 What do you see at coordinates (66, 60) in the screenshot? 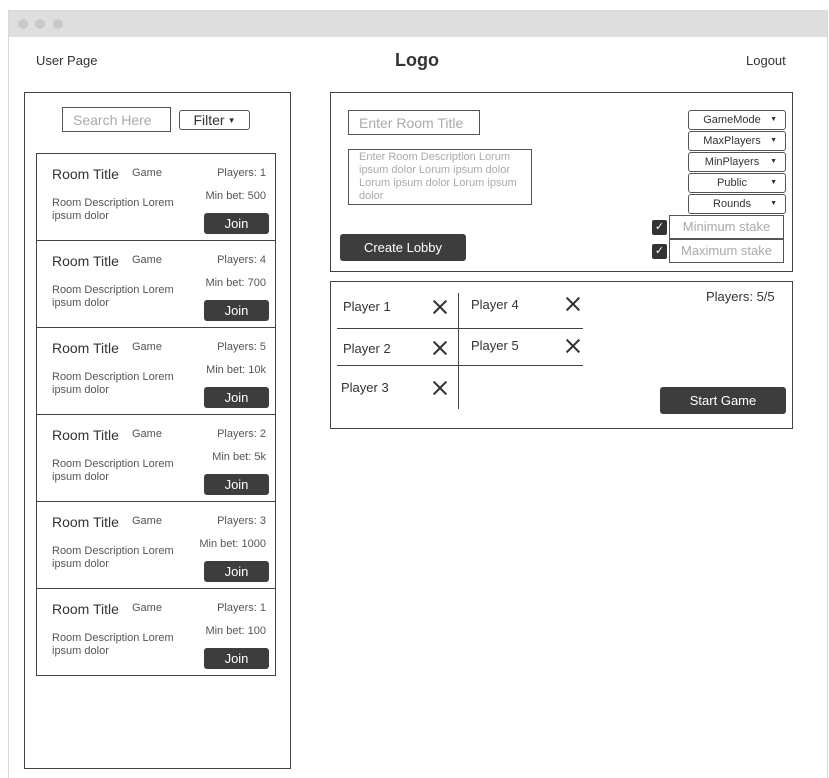
I see `user-page-link: User Page` at bounding box center [66, 60].